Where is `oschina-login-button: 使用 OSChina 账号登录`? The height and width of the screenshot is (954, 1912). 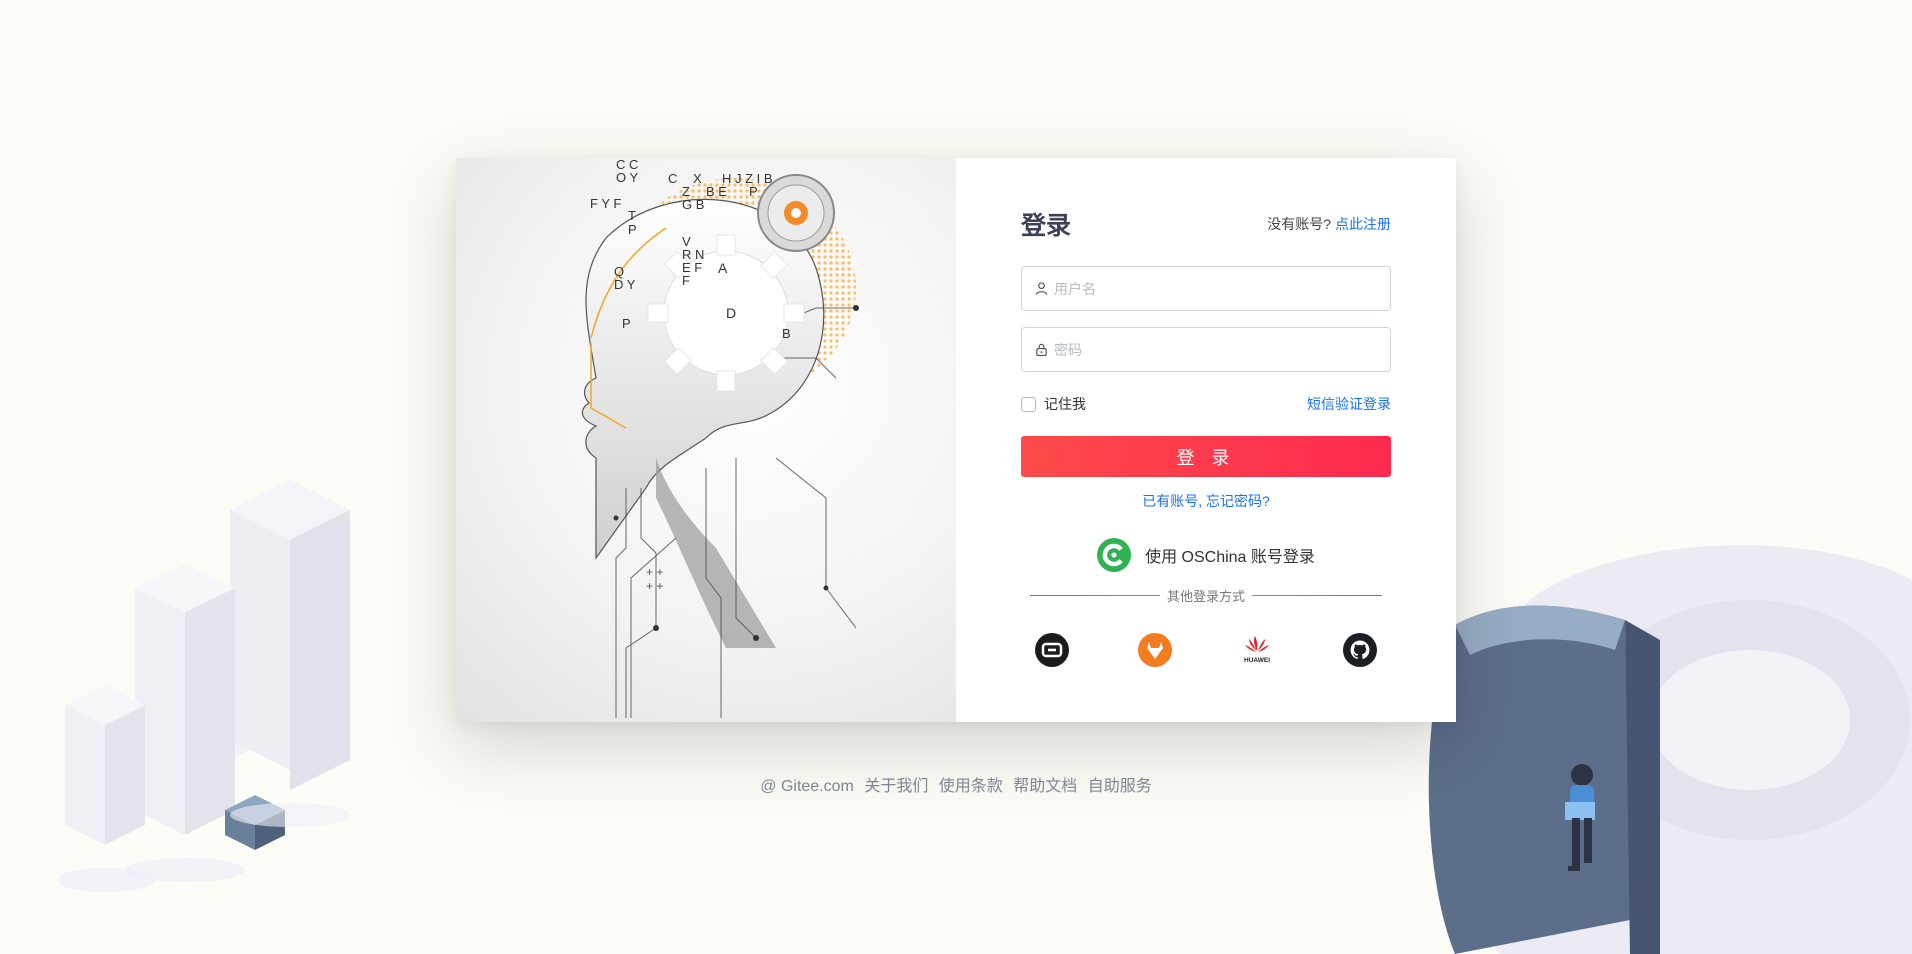
oschina-login-button: 使用 OSChina 账号登录 is located at coordinates (1206, 555).